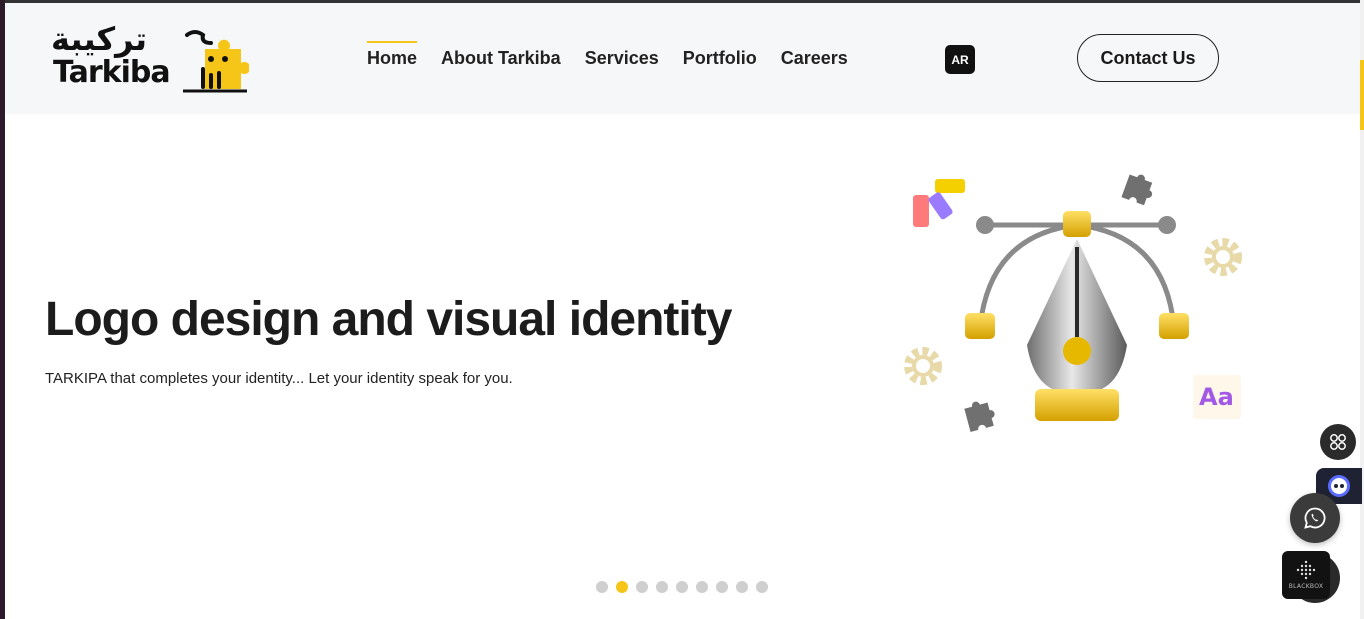  I want to click on blackbox-widget: BLACKBOX, so click(1306, 575).